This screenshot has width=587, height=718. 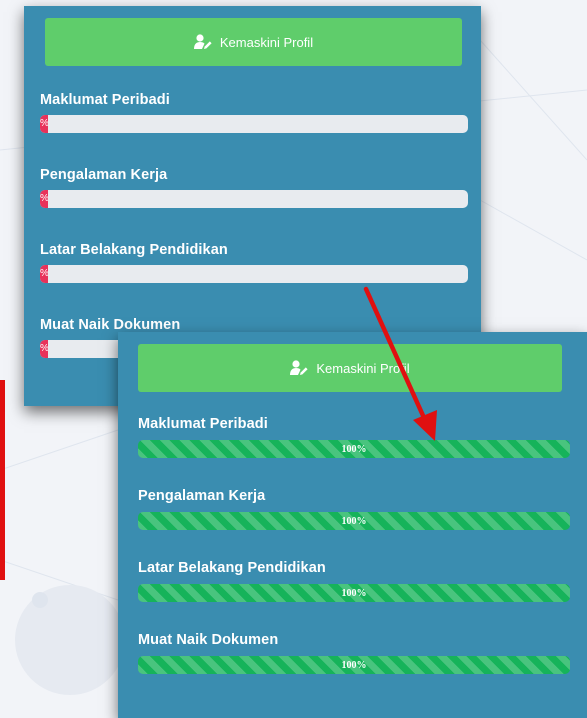 What do you see at coordinates (354, 509) in the screenshot?
I see `section-work-experience: Pengalaman Kerja 100%` at bounding box center [354, 509].